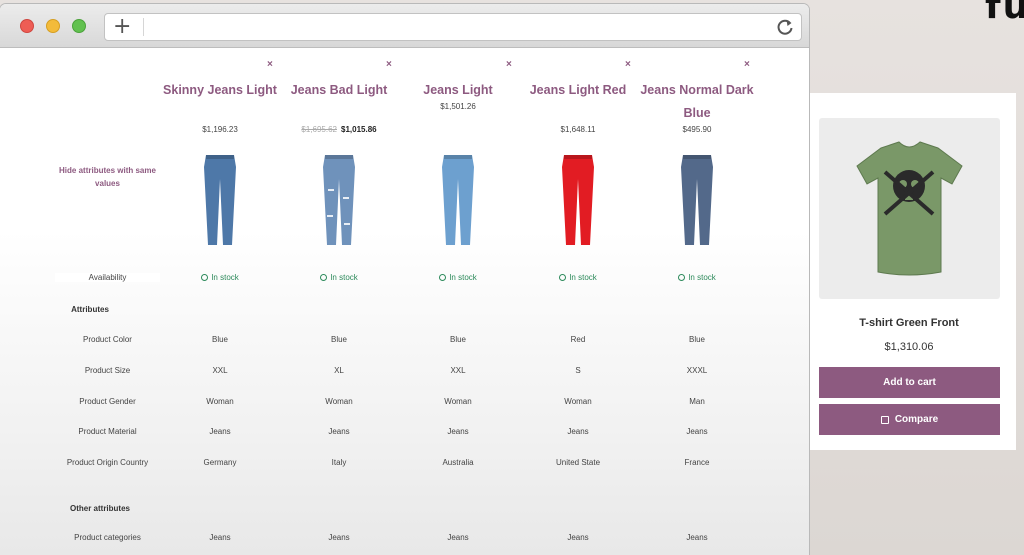  I want to click on browser-toolbar: +, so click(404, 26).